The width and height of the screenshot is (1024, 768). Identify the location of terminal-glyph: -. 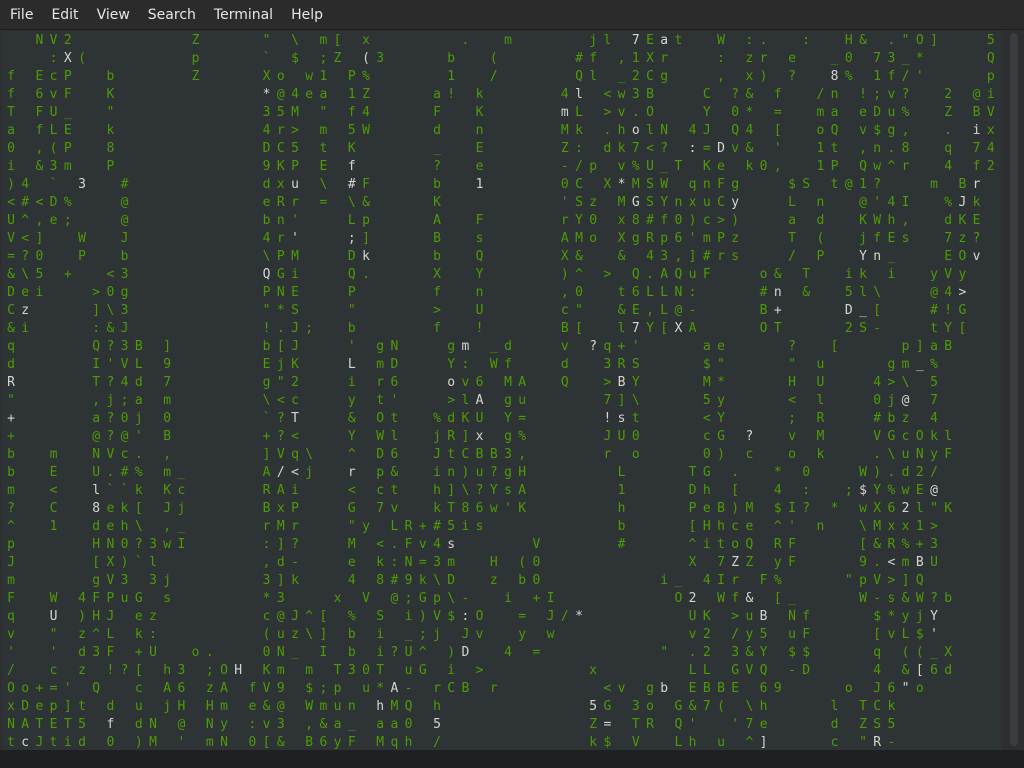
(692, 310).